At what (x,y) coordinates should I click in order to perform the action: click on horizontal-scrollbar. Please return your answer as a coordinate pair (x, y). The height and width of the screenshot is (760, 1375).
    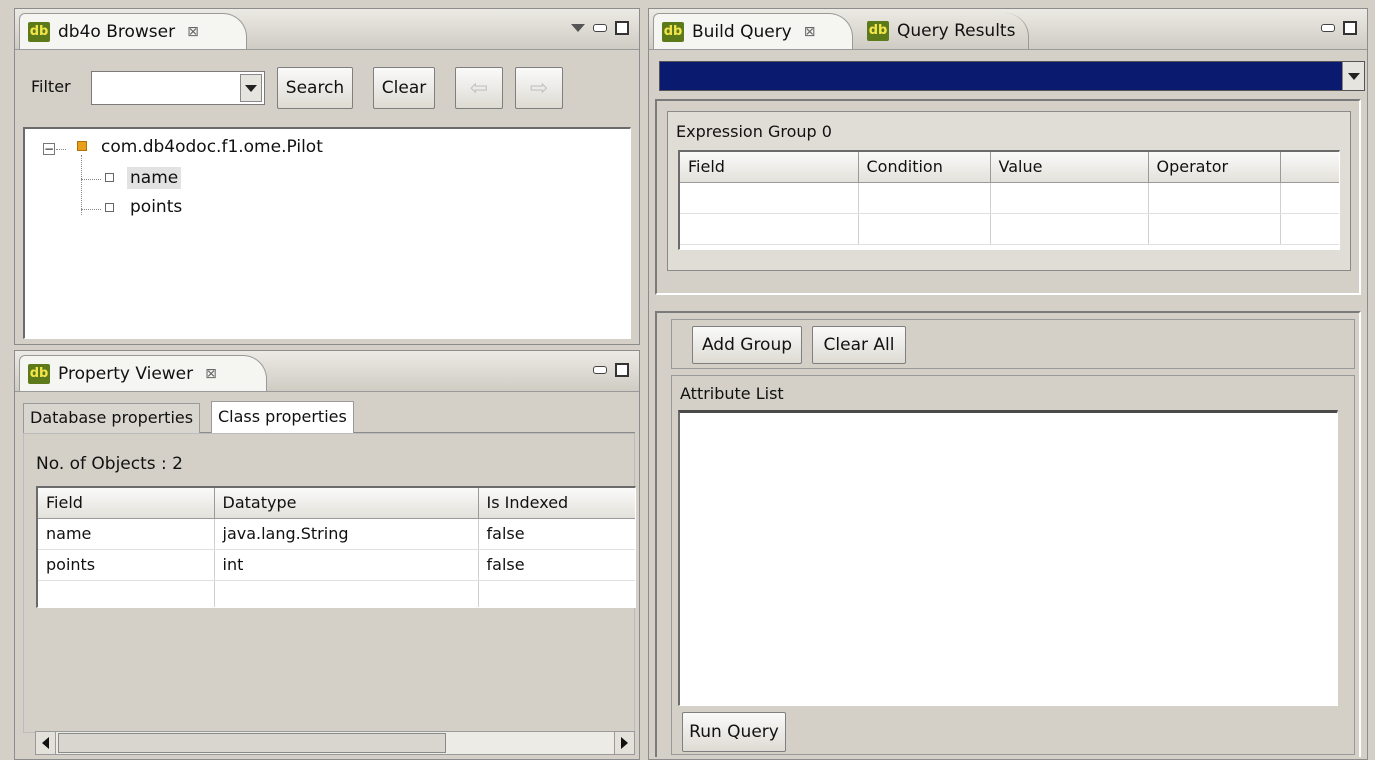
    Looking at the image, I should click on (335, 743).